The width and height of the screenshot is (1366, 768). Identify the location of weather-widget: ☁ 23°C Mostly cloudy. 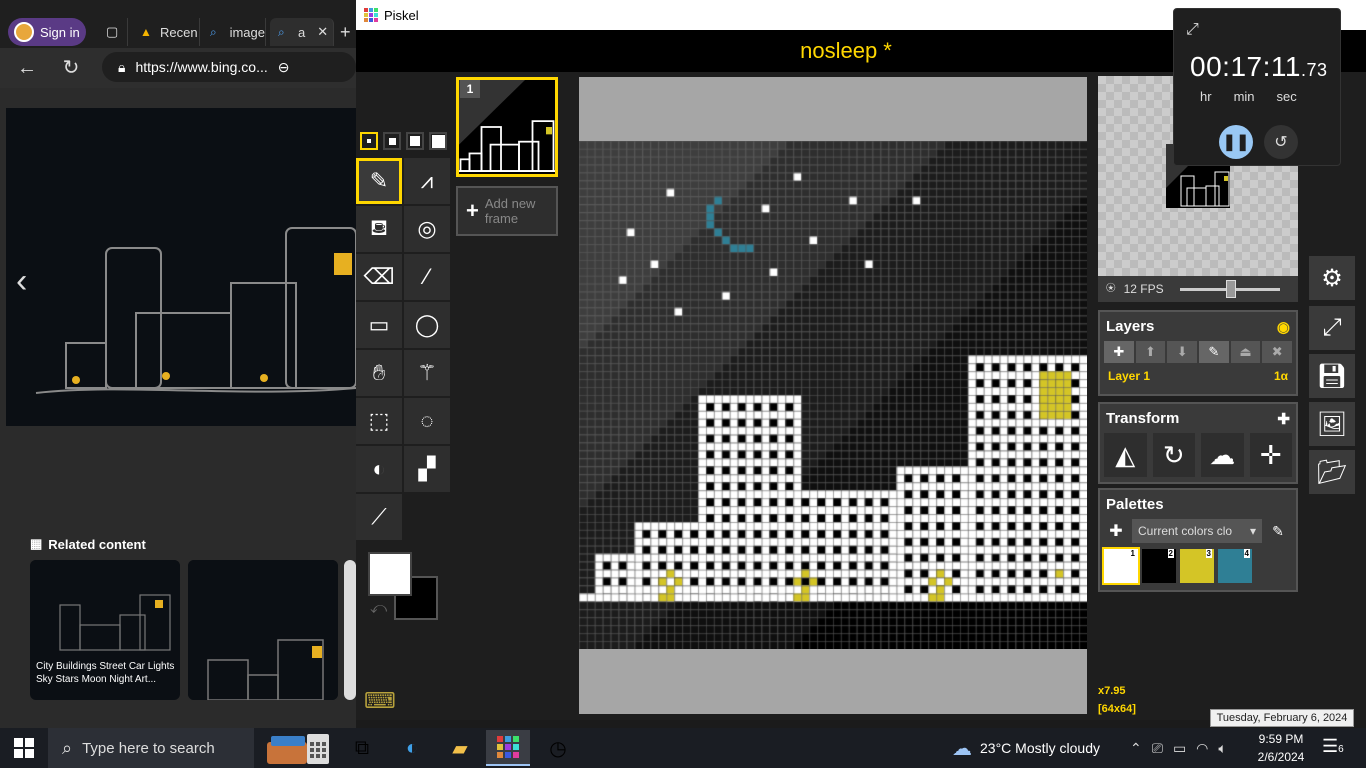
(1026, 748).